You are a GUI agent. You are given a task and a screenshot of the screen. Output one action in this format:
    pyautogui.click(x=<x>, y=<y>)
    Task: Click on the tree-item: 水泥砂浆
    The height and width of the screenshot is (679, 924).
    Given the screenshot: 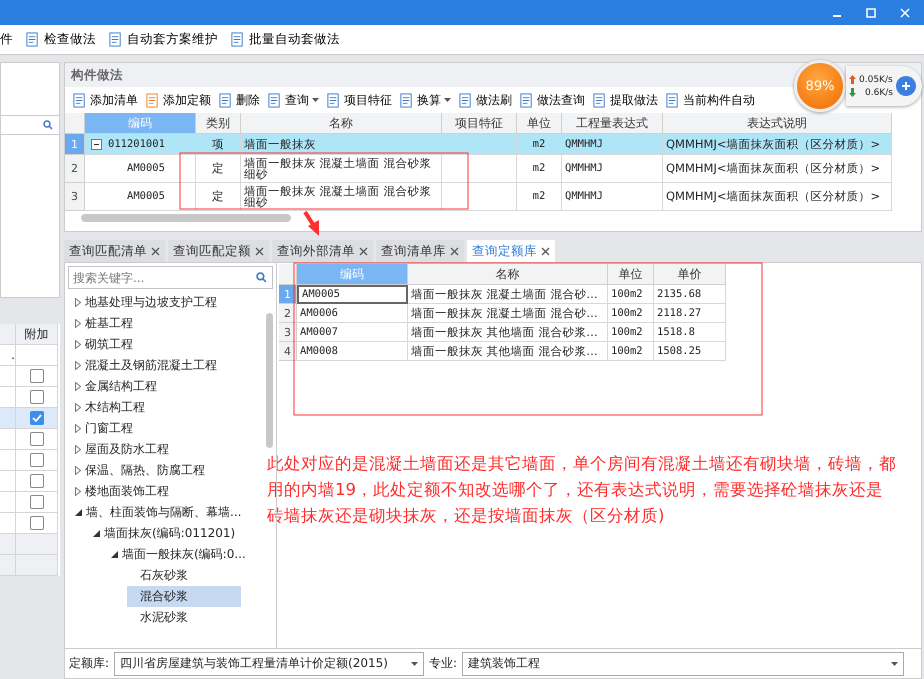 What is the action you would take?
    pyautogui.click(x=164, y=617)
    